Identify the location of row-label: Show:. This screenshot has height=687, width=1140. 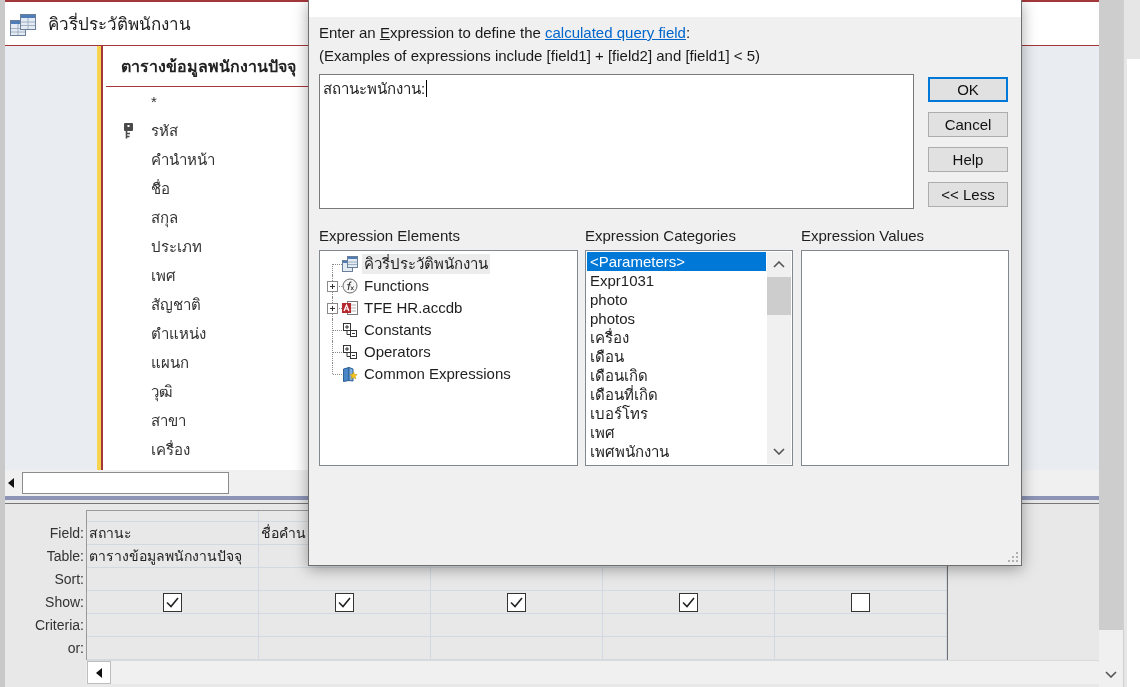
(64, 602).